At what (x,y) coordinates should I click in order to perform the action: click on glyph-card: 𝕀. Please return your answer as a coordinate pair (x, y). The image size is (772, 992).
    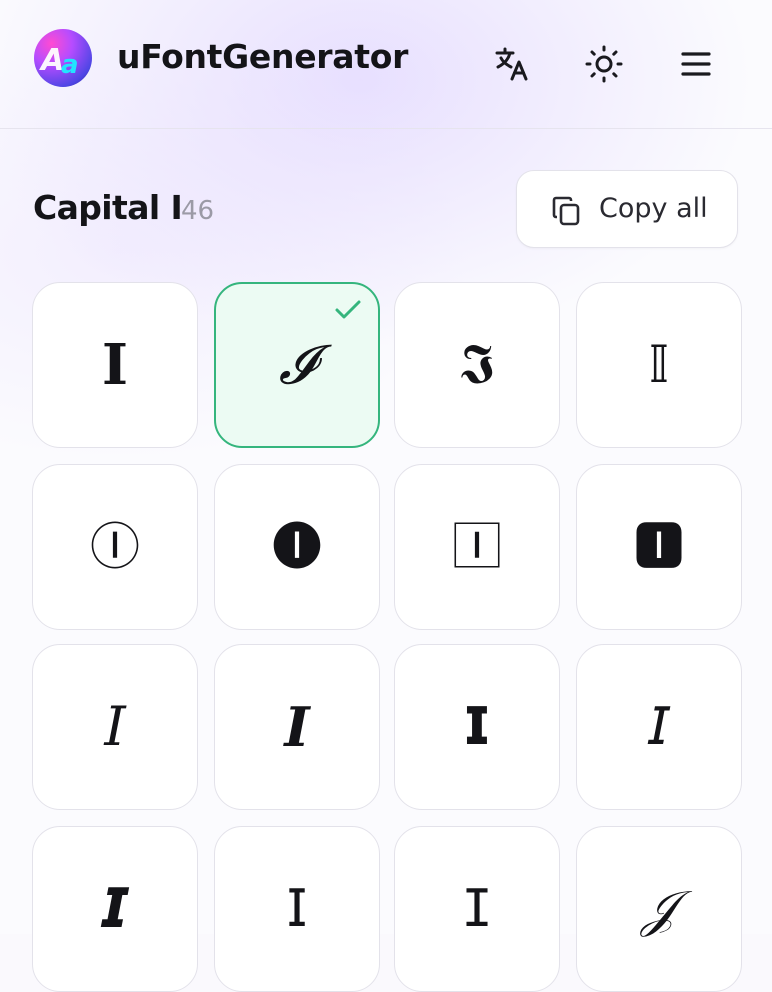
    Looking at the image, I should click on (659, 365).